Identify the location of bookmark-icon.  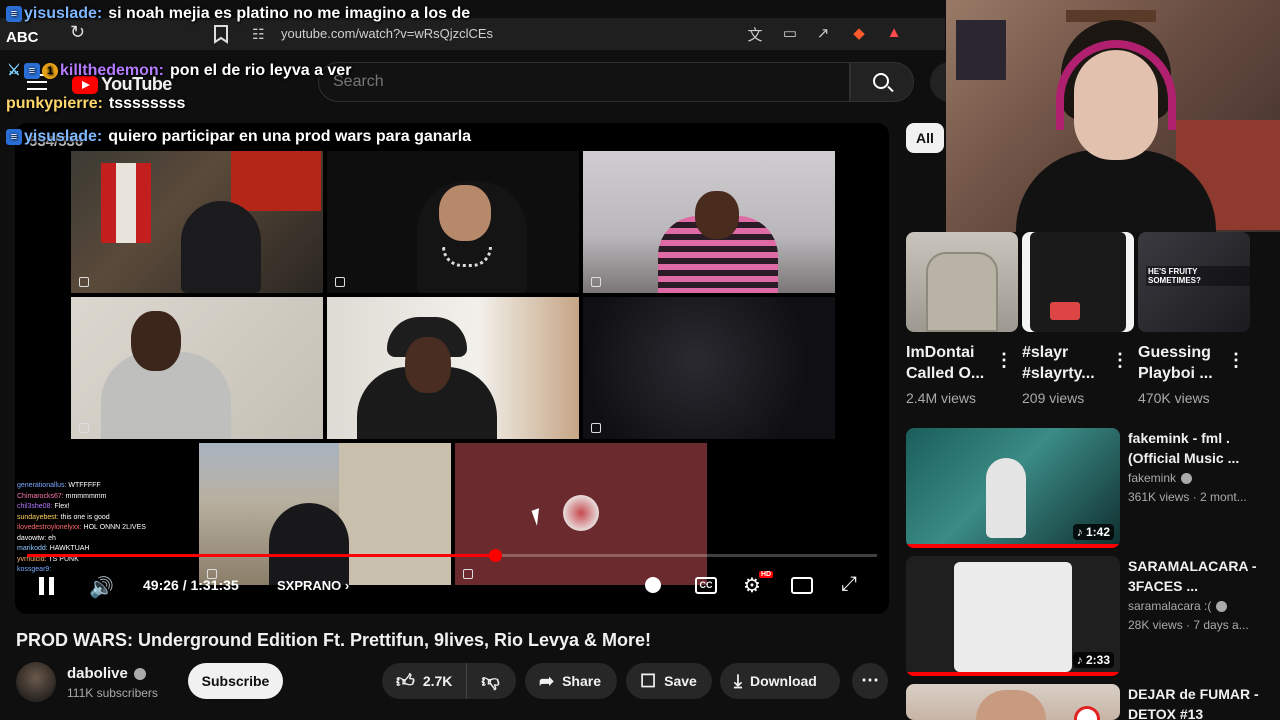
(221, 34).